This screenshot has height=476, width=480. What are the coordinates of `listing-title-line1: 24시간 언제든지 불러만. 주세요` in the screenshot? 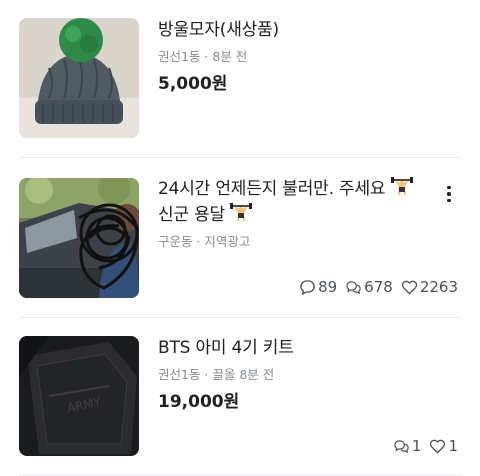 It's located at (272, 189).